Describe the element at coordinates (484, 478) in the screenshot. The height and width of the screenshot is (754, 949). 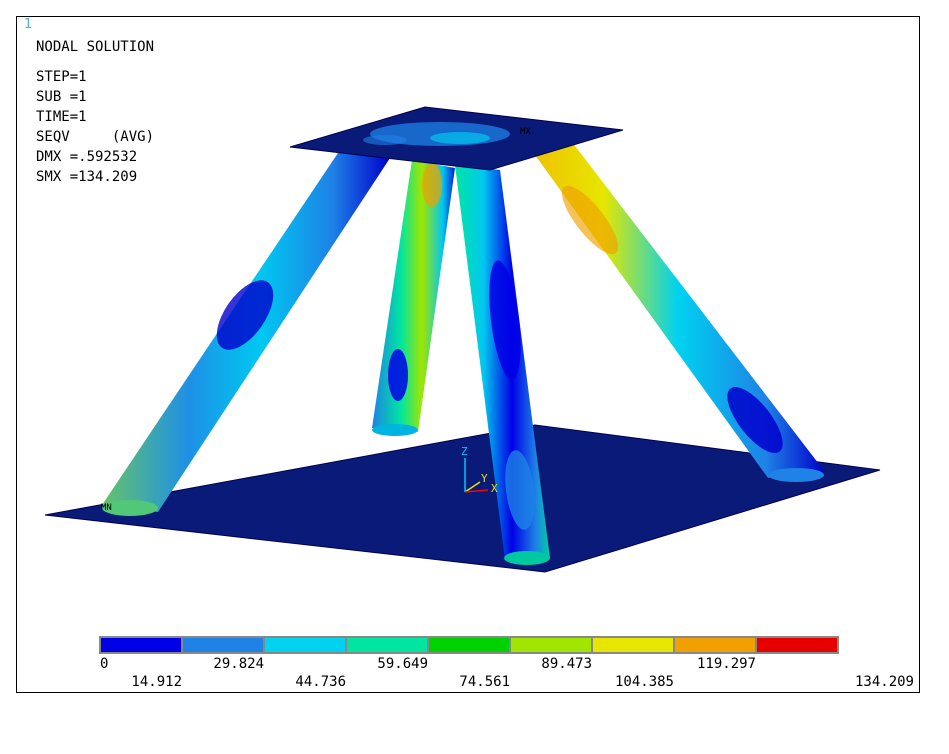
I see `triad-y-label: Y` at that location.